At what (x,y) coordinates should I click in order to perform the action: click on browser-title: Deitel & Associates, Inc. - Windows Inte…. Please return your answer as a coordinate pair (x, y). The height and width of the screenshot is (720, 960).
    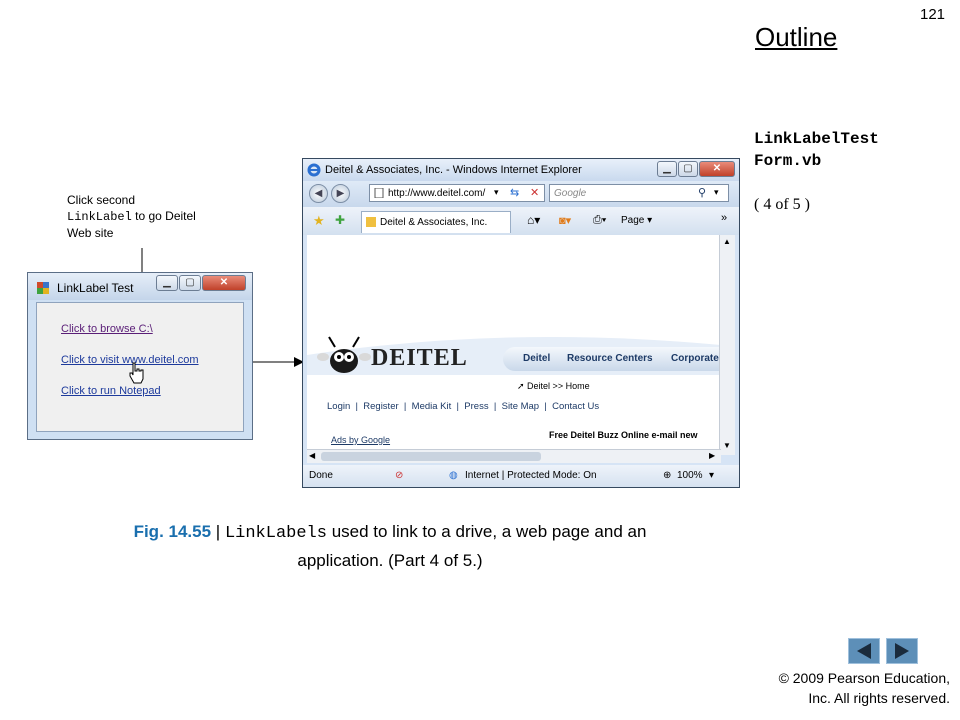
    Looking at the image, I should click on (453, 170).